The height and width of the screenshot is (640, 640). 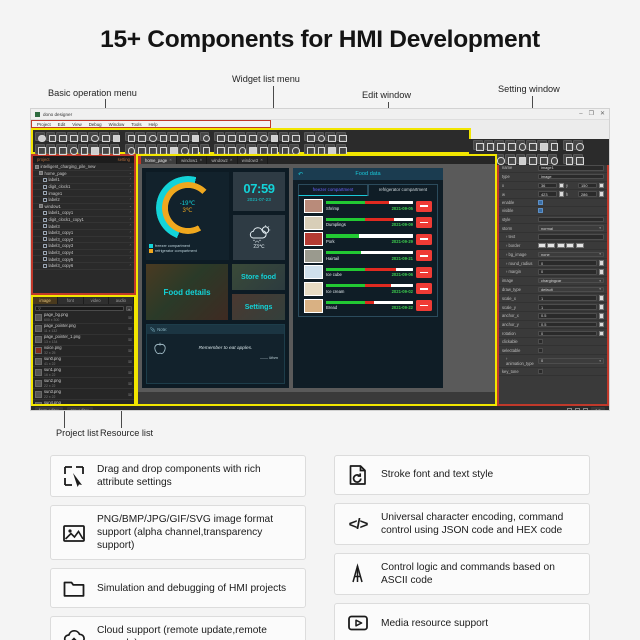 What do you see at coordinates (571, 237) in the screenshot?
I see `property-value-text` at bounding box center [571, 237].